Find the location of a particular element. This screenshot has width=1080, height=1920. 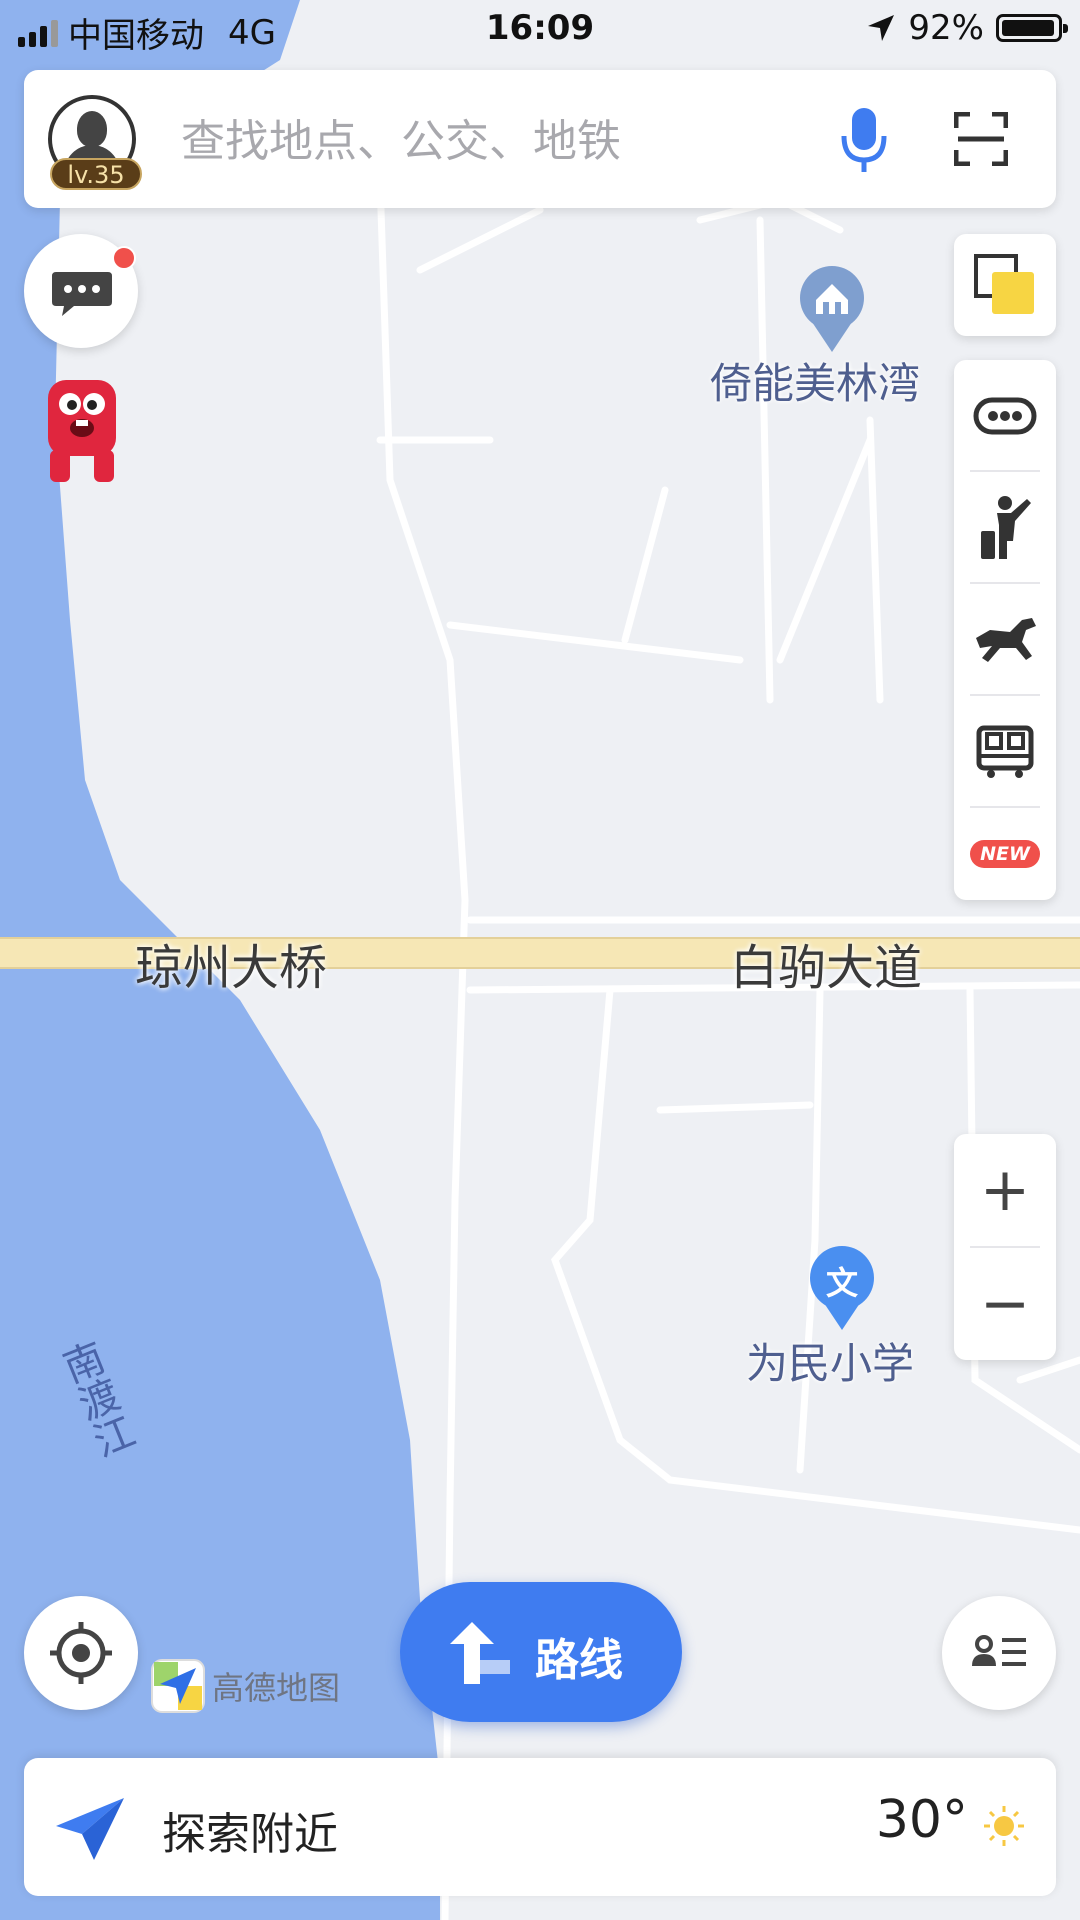

message-button is located at coordinates (81, 291).